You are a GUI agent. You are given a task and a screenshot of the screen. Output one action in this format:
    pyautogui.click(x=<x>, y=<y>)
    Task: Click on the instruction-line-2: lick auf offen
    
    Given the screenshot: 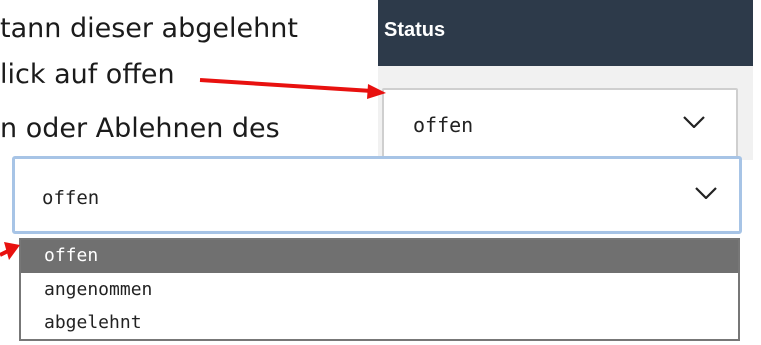 What is the action you would take?
    pyautogui.click(x=87, y=74)
    